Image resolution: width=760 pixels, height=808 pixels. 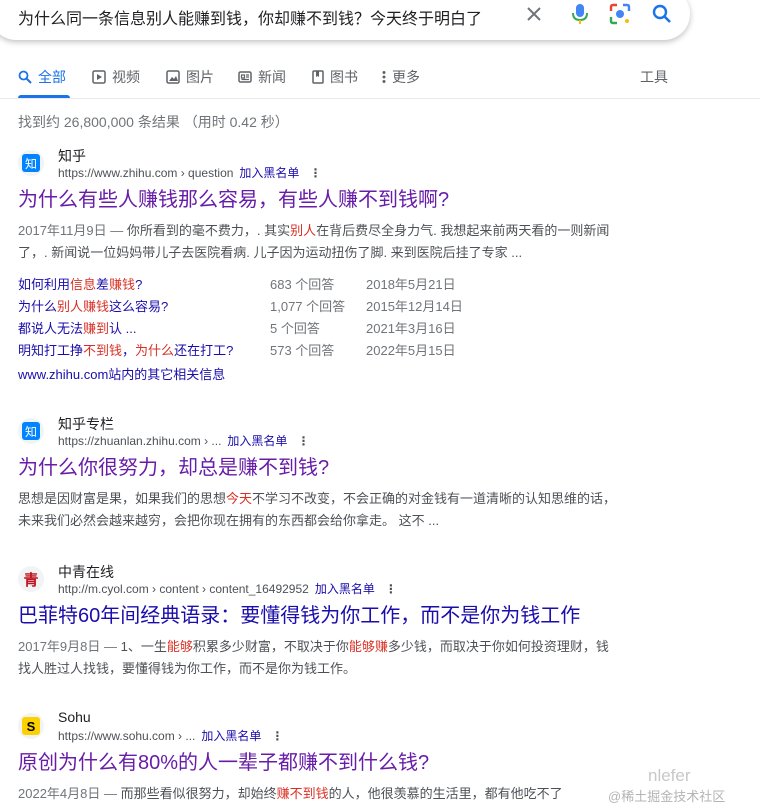 What do you see at coordinates (411, 284) in the screenshot?
I see `question-date: 2018年5月21日` at bounding box center [411, 284].